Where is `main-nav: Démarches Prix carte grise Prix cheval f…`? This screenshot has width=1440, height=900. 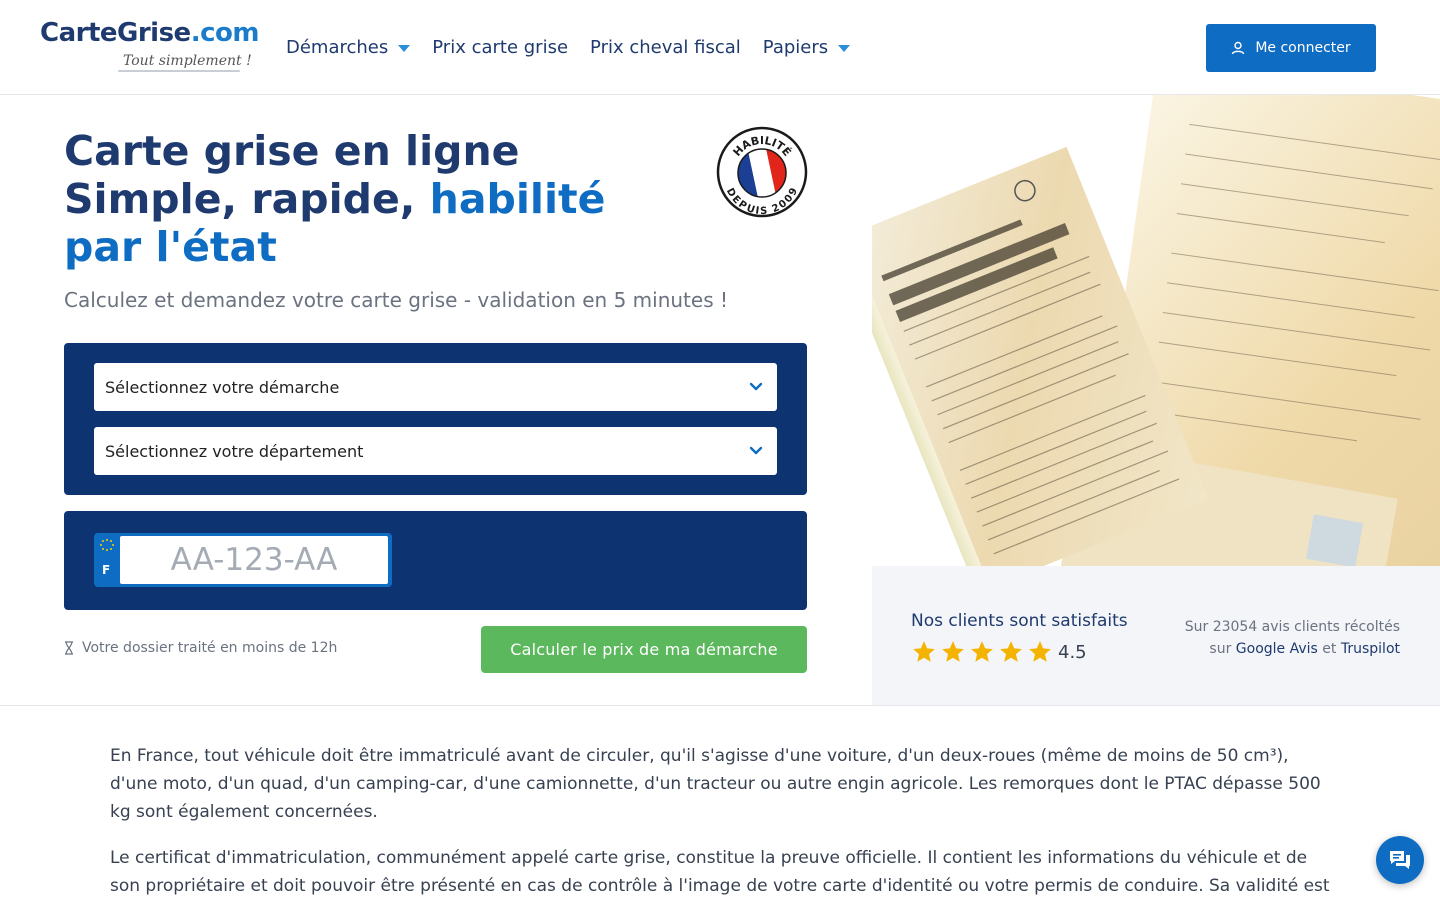
main-nav: Démarches Prix carte grise Prix cheval f… is located at coordinates (579, 47).